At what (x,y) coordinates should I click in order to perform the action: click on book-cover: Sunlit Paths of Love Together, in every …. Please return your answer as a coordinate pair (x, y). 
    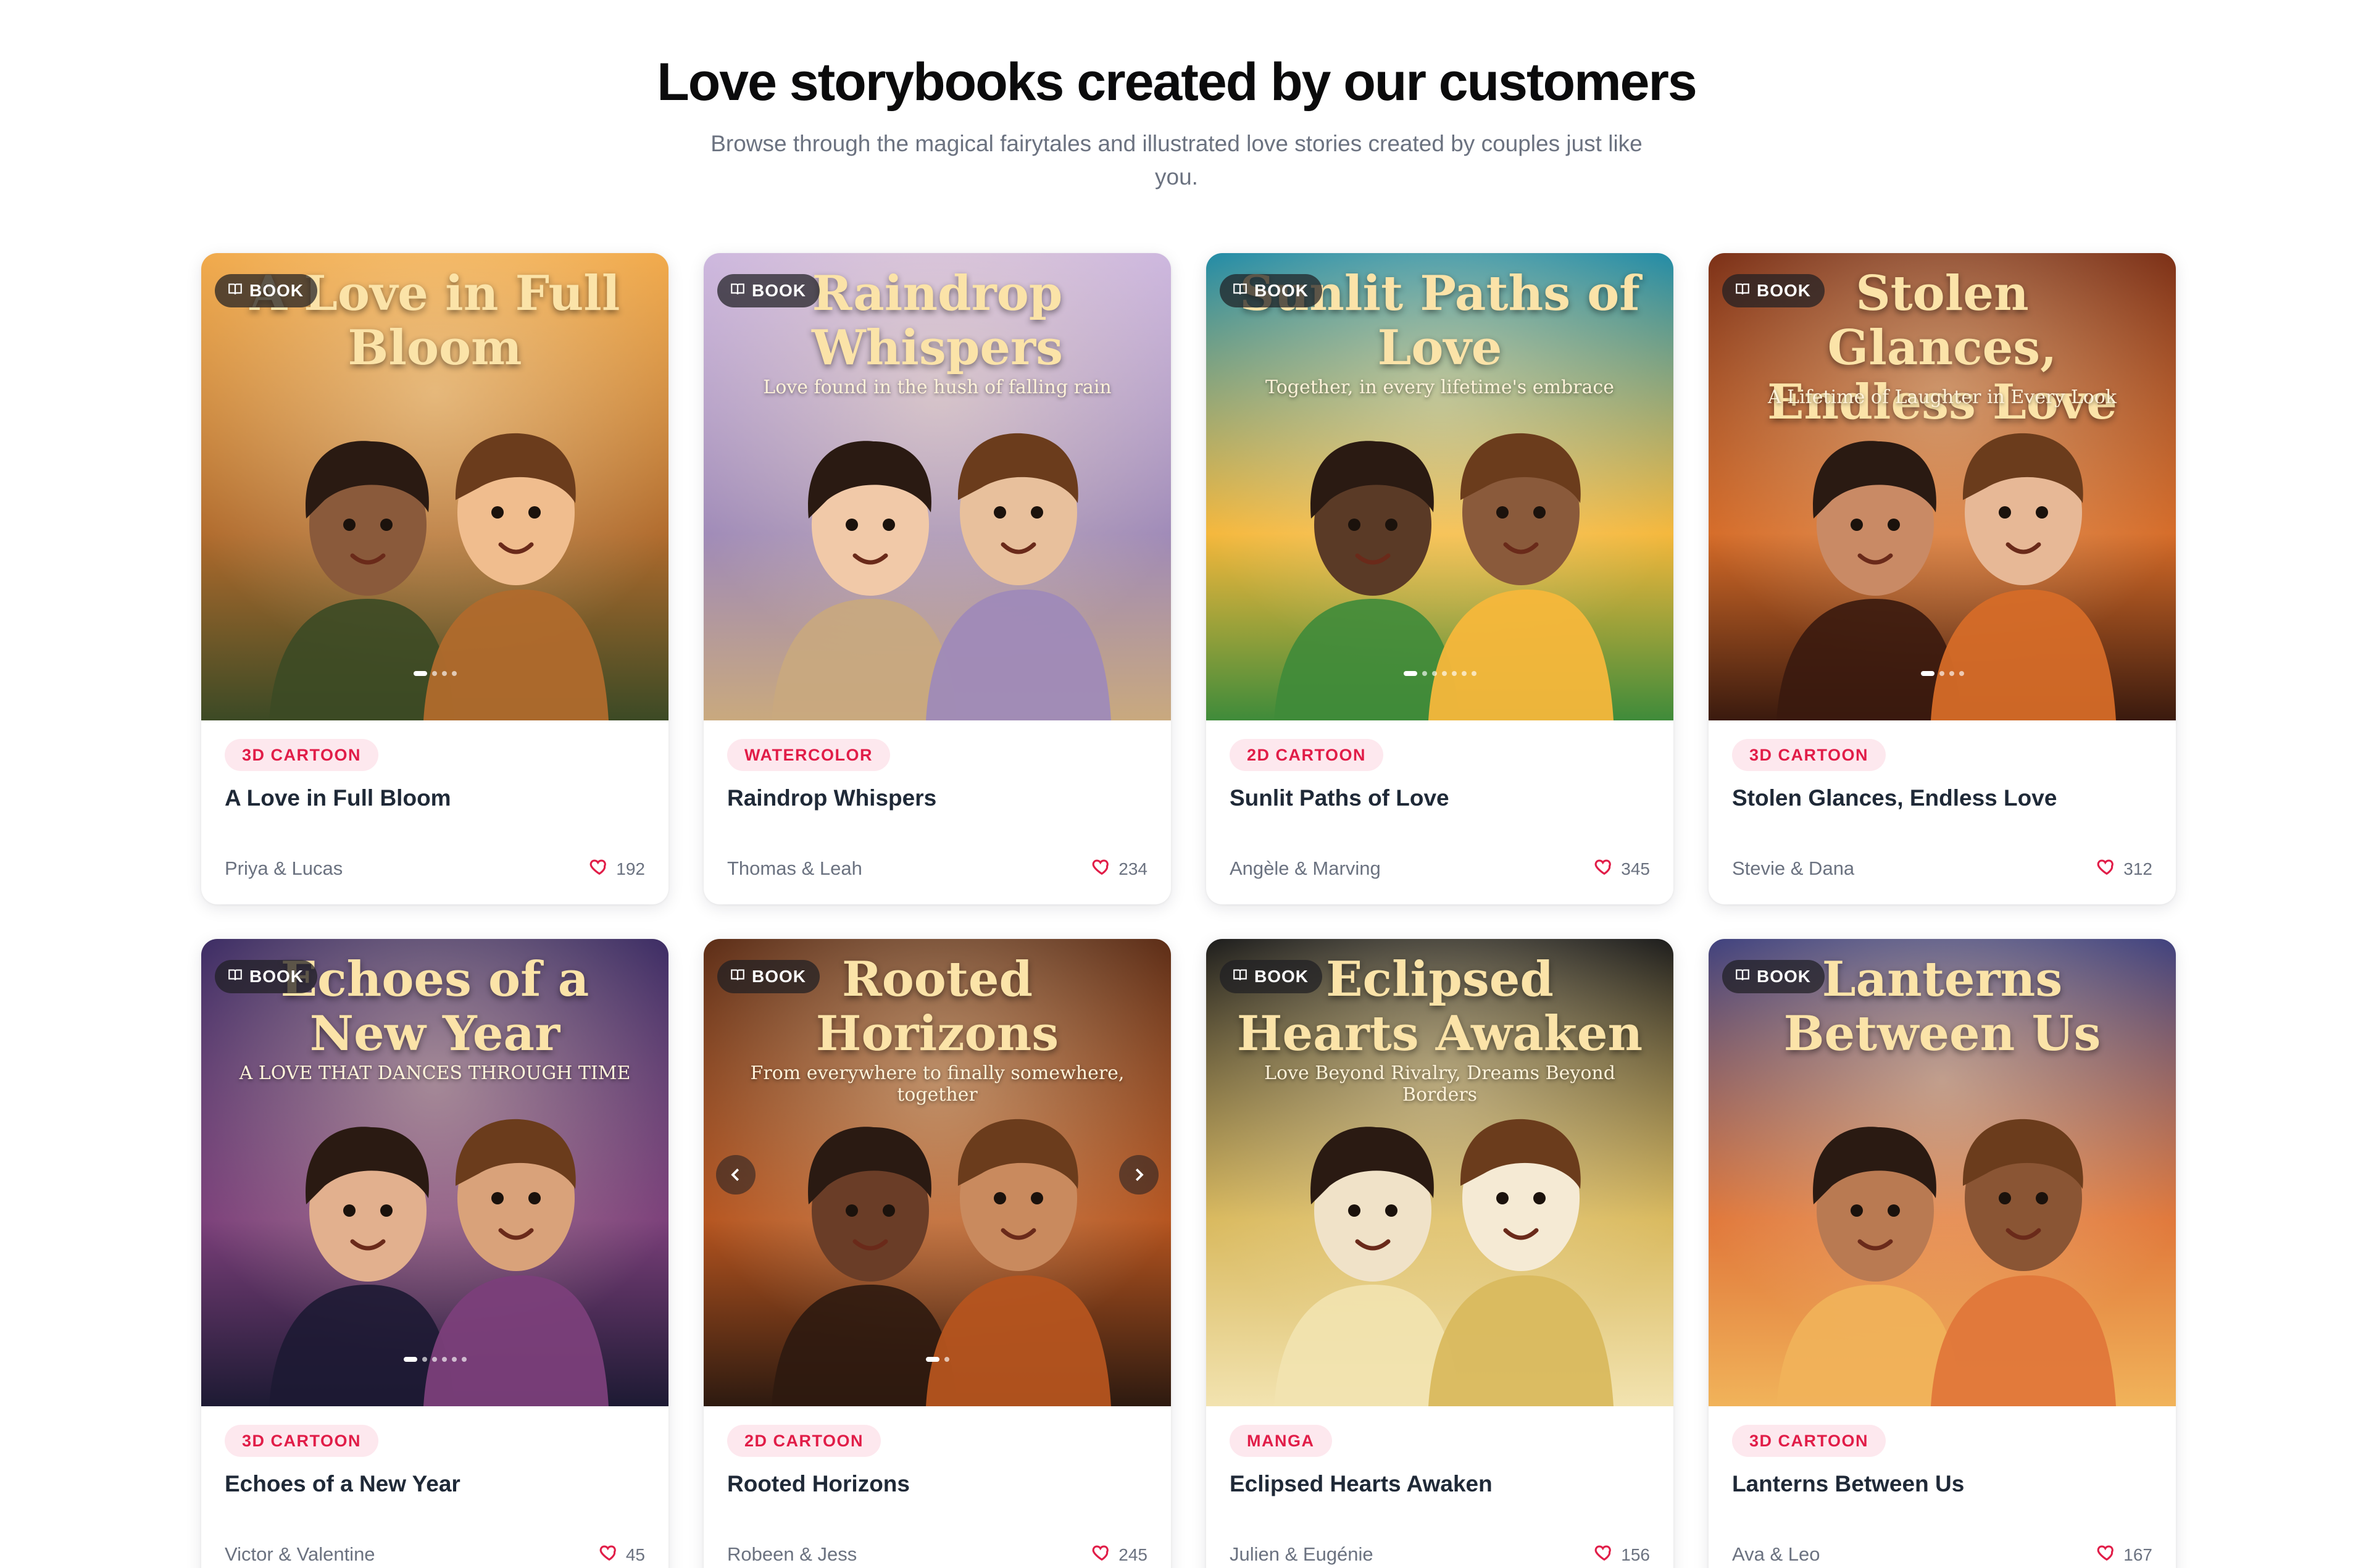
    Looking at the image, I should click on (1439, 486).